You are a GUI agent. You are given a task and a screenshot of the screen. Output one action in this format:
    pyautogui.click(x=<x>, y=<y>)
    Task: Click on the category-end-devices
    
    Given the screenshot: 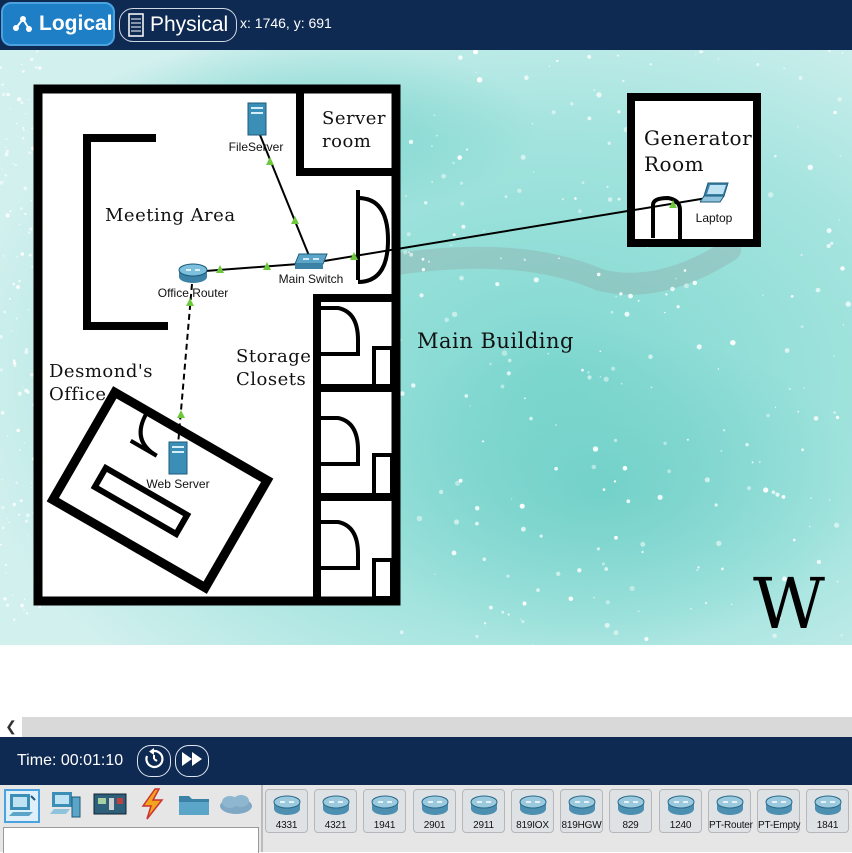 What is the action you would take?
    pyautogui.click(x=66, y=806)
    